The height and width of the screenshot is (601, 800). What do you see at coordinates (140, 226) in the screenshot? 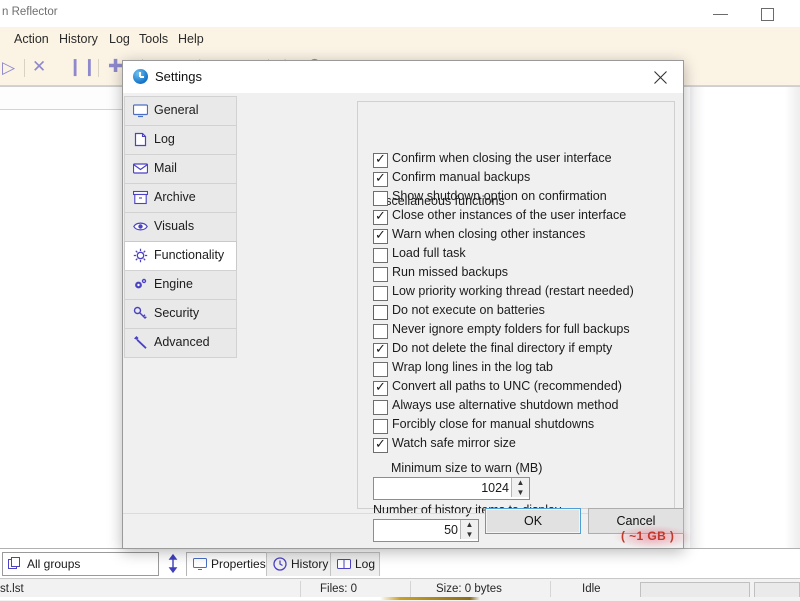
I see `eye-icon` at bounding box center [140, 226].